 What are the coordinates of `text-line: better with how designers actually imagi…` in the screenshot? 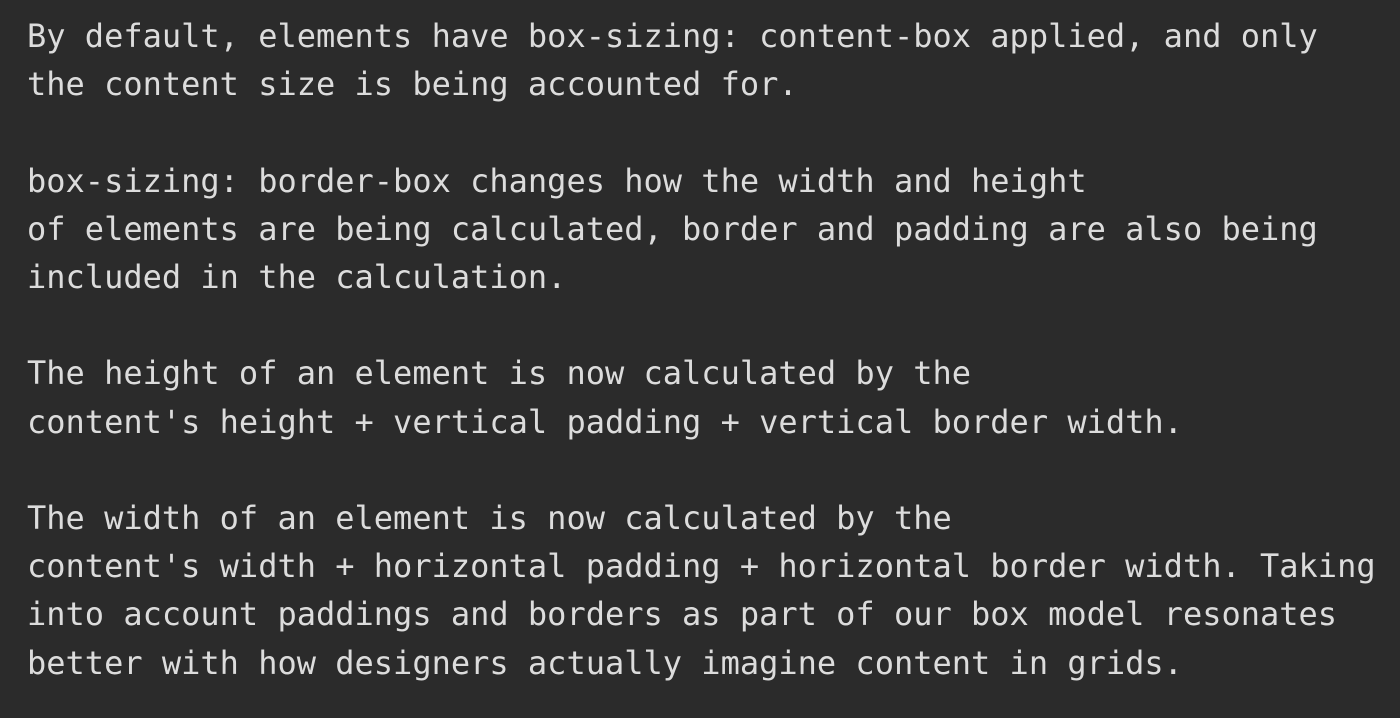 It's located at (605, 662).